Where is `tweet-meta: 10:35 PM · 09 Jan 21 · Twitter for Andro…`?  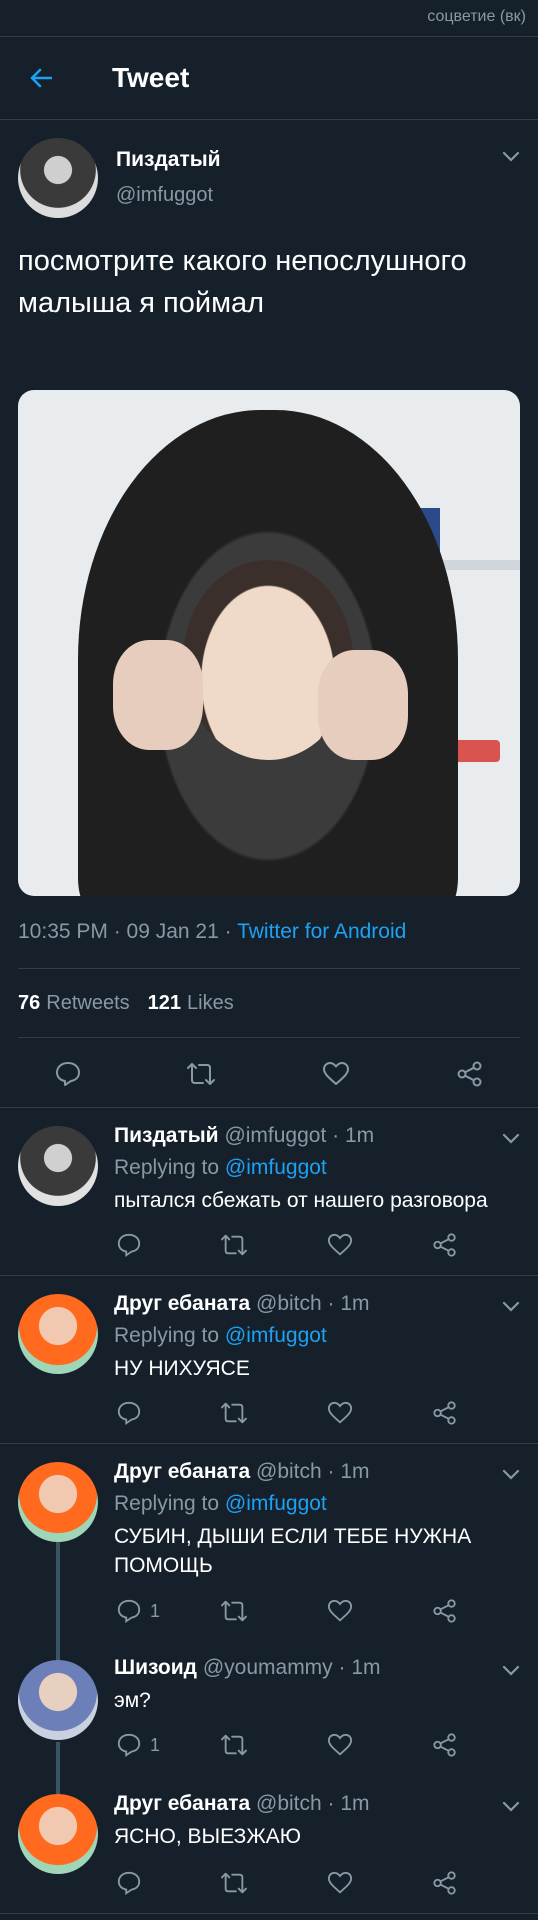
tweet-meta: 10:35 PM · 09 Jan 21 · Twitter for Andro… is located at coordinates (212, 932).